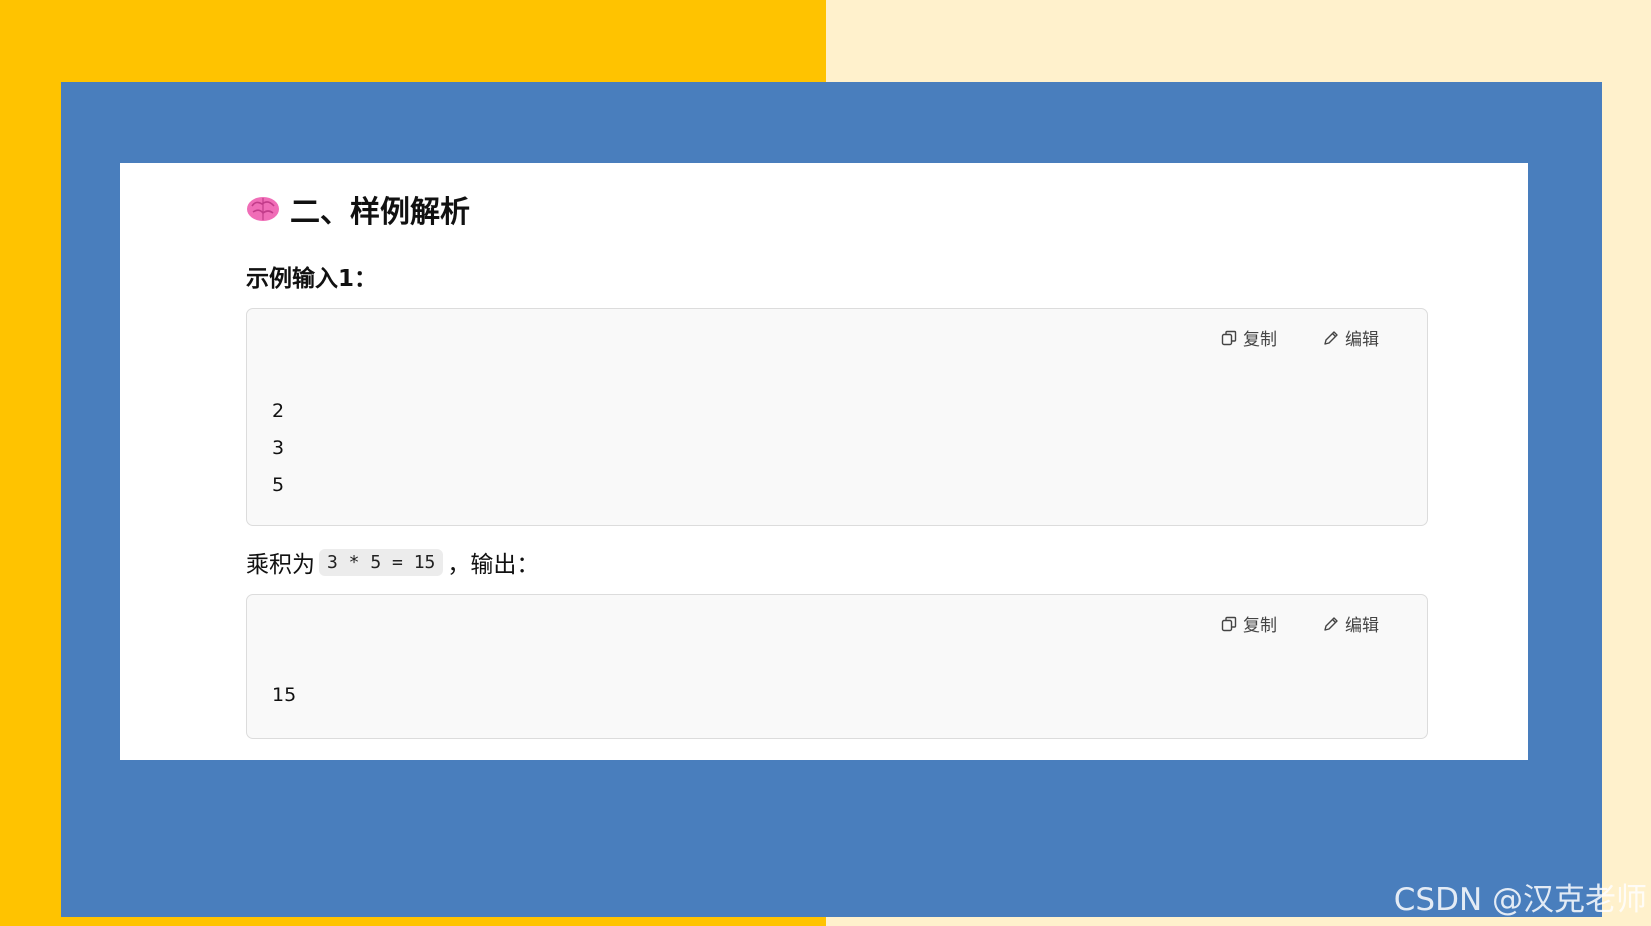 Image resolution: width=1651 pixels, height=926 pixels. I want to click on sample-input-label: 示例输入1：, so click(312, 279).